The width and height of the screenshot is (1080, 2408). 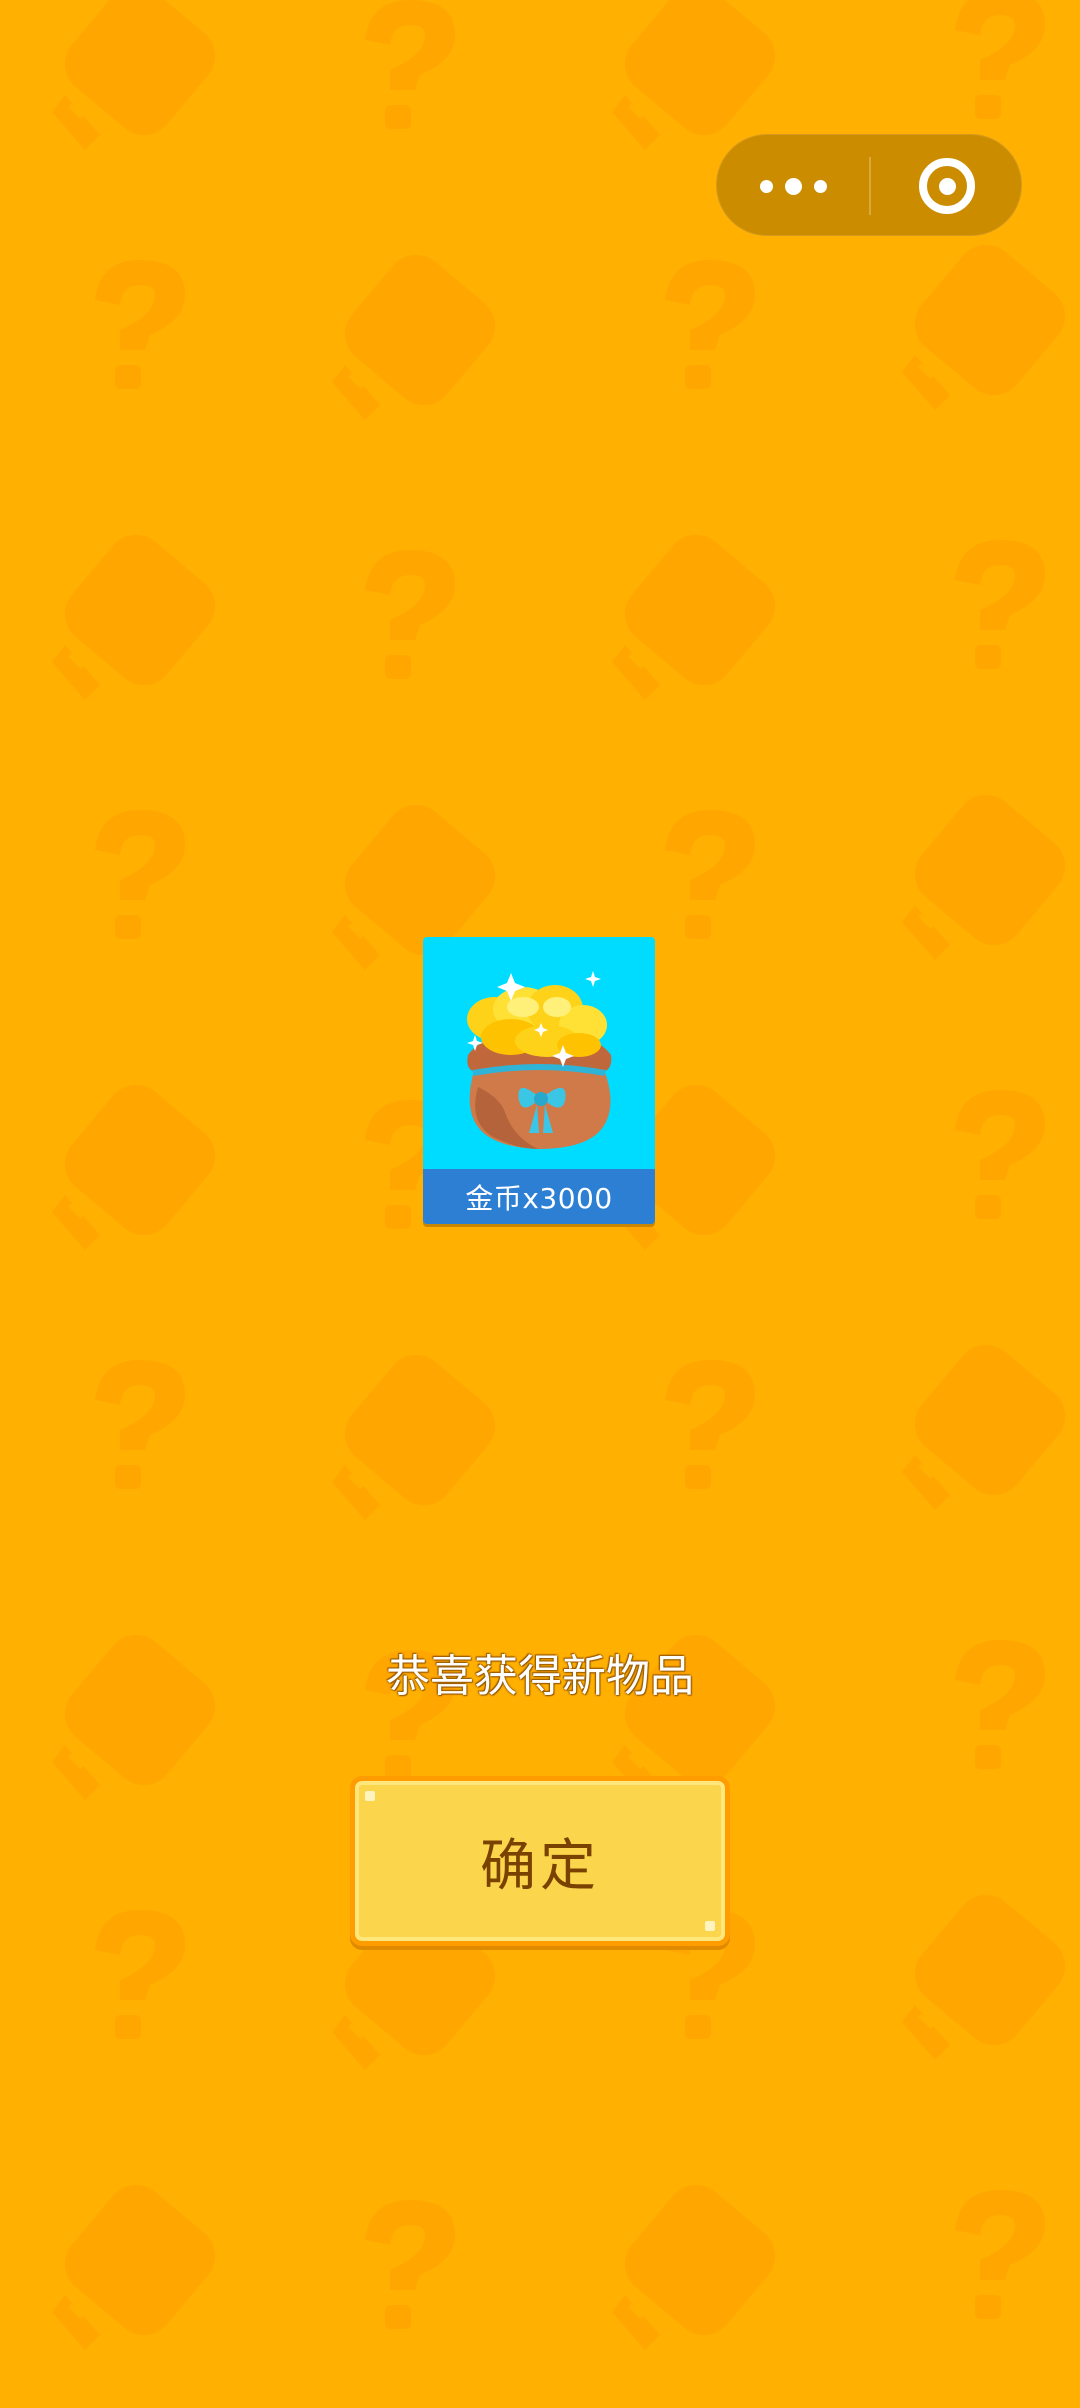 What do you see at coordinates (540, 1676) in the screenshot?
I see `congrats-message: 恭喜获得新物品` at bounding box center [540, 1676].